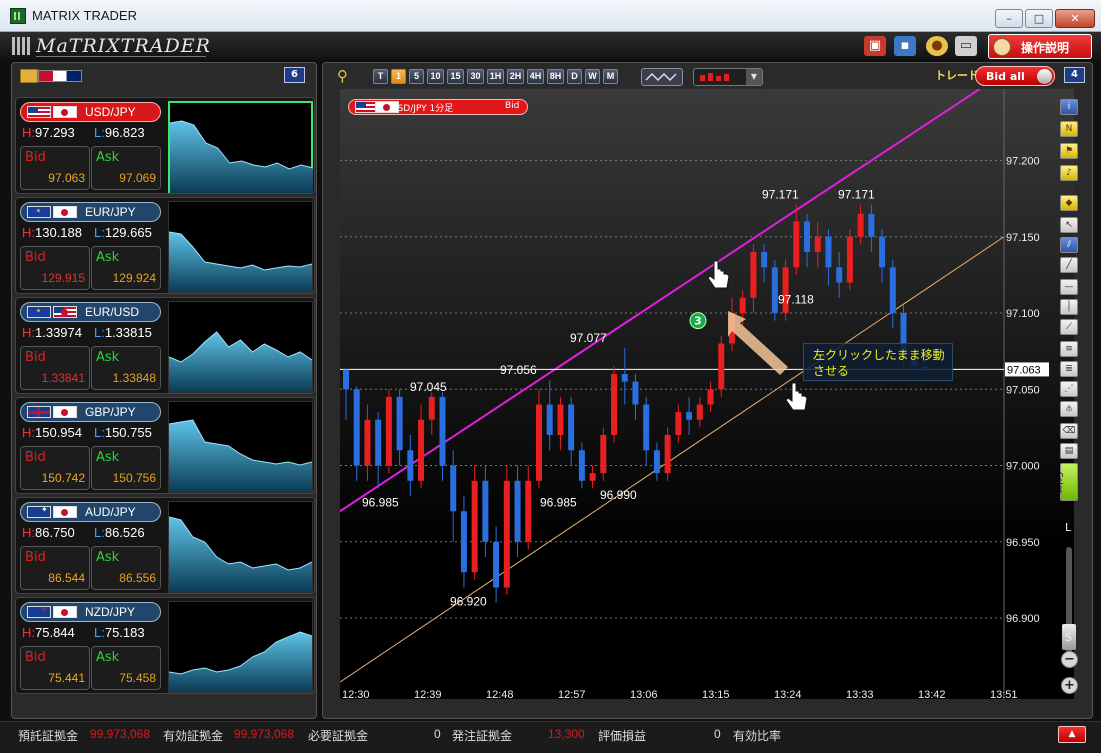  What do you see at coordinates (398, 76) in the screenshot?
I see `timeframe-button-1: 1` at bounding box center [398, 76].